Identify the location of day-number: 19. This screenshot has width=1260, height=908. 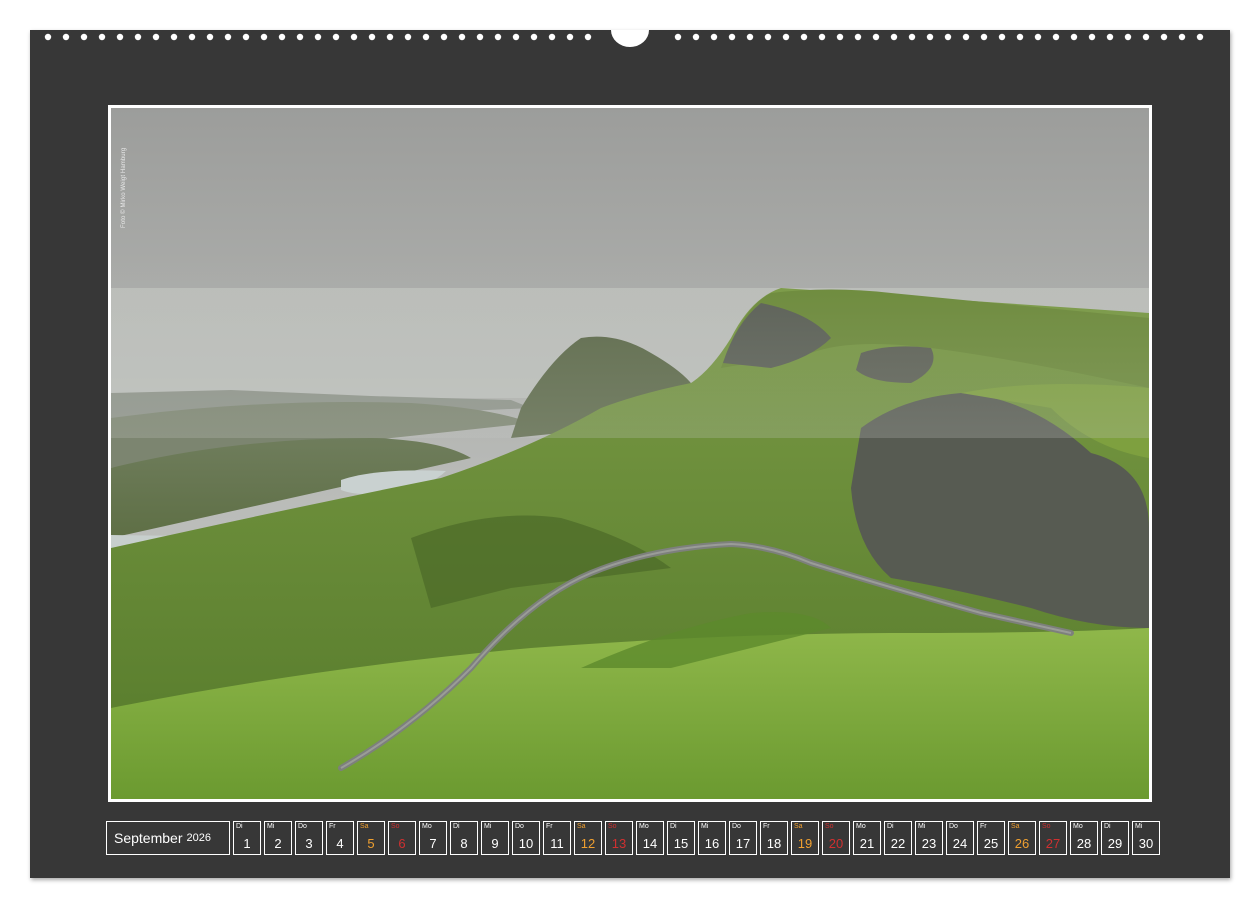
(805, 843).